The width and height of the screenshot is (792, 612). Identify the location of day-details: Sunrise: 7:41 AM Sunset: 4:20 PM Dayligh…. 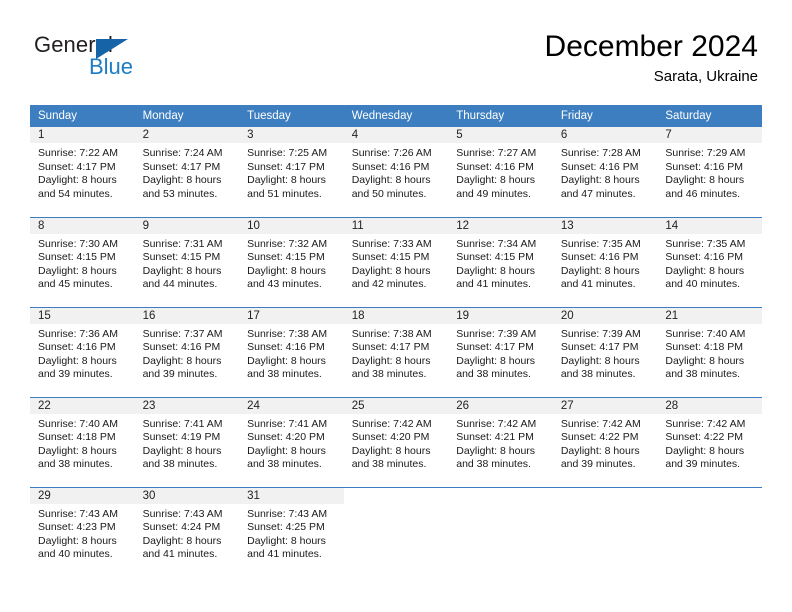
(291, 443).